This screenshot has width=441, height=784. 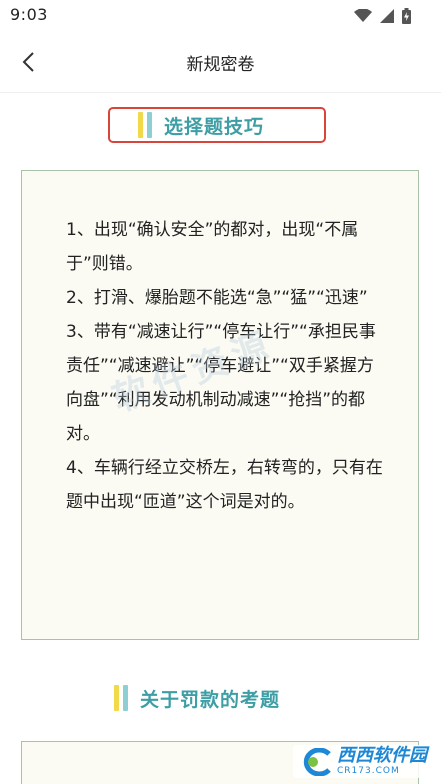 I want to click on tip-paragraph-1: 1、出现“确认安全”的都对，出现“不属于”则错。, so click(x=212, y=247).